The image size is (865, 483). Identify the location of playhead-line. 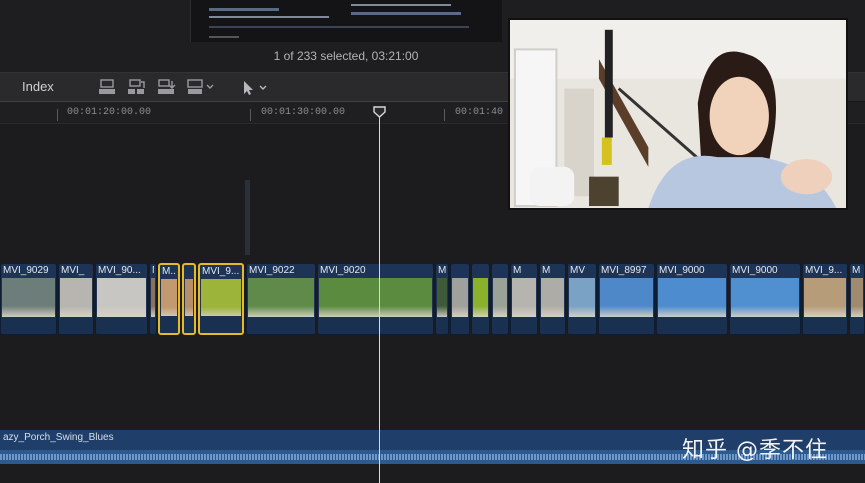
(379, 298).